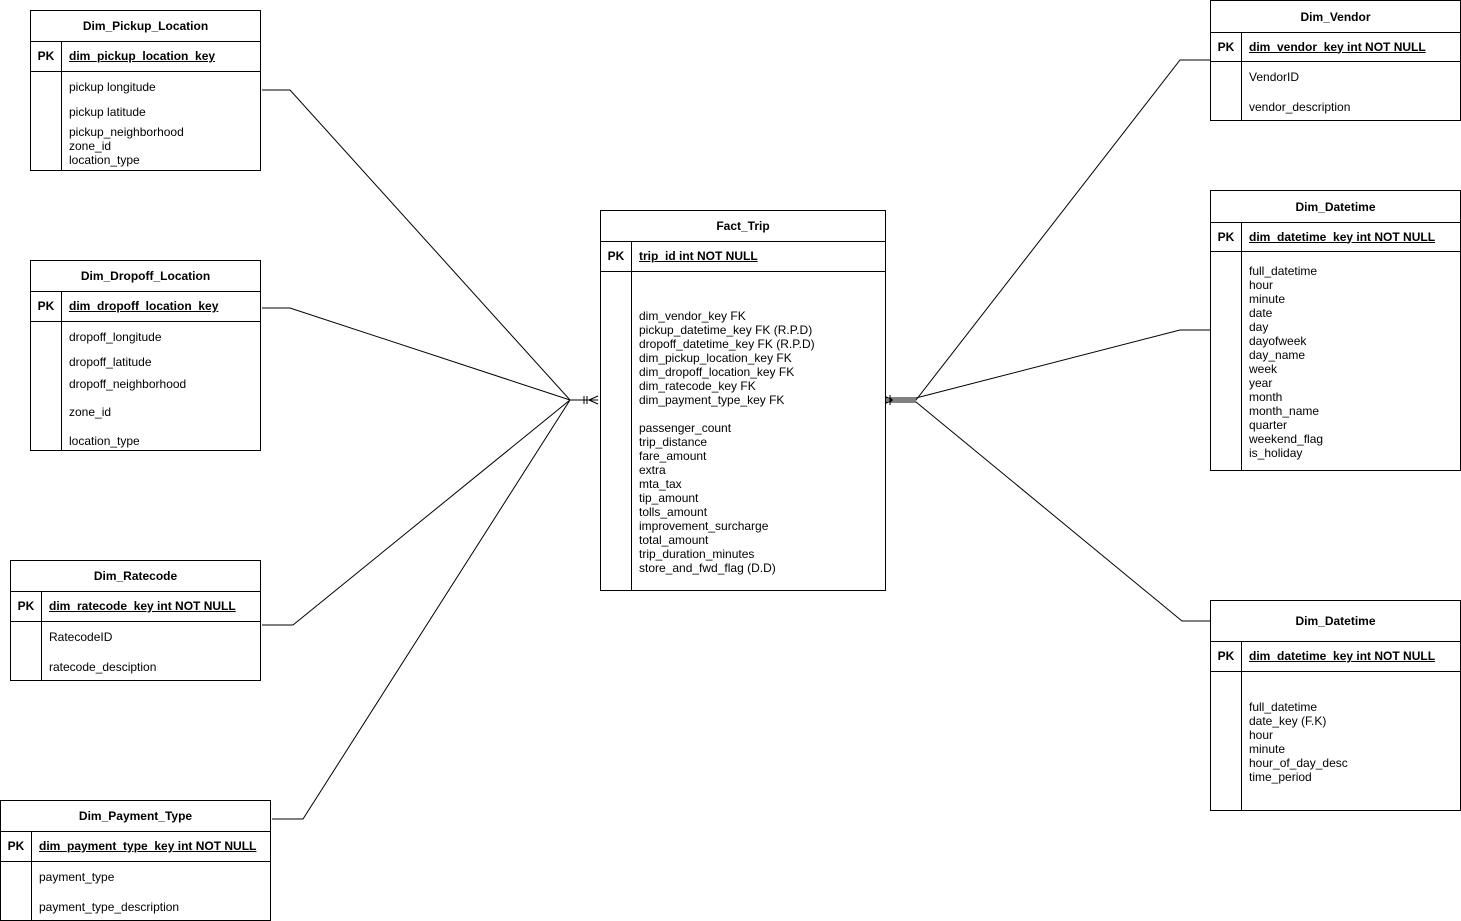 Image resolution: width=1461 pixels, height=921 pixels. What do you see at coordinates (1267, 749) in the screenshot?
I see `attribute-field: minute` at bounding box center [1267, 749].